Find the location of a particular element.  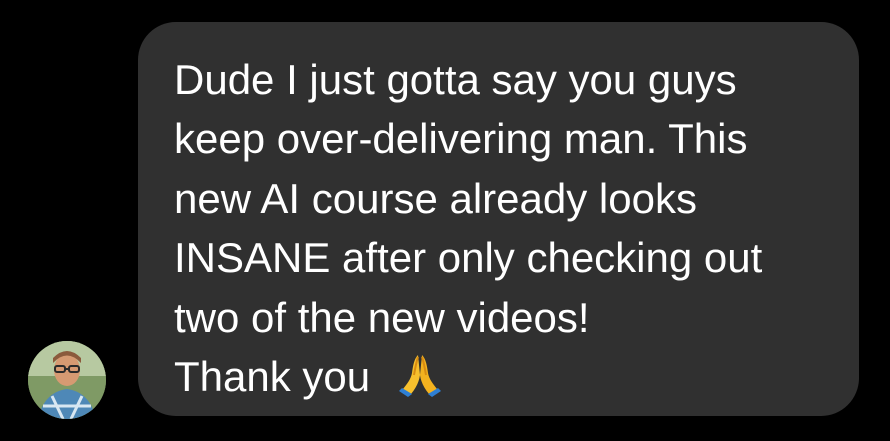

folded-hands-icon is located at coordinates (420, 374).